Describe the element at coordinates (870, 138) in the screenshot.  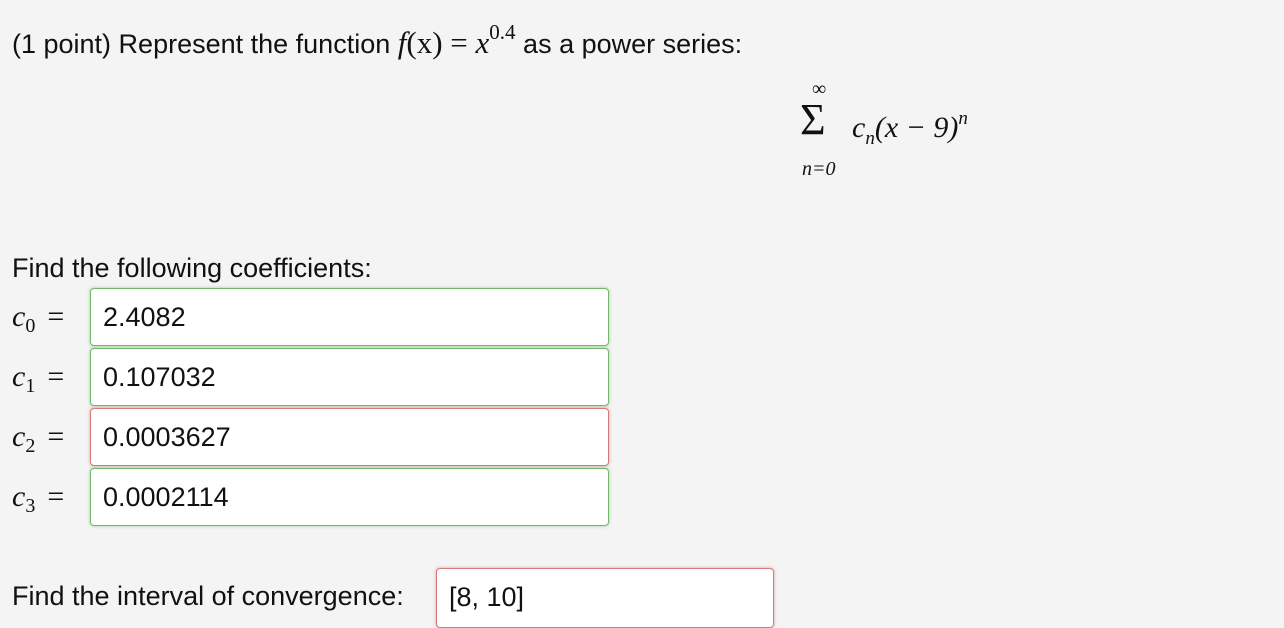
I see `series-coef-index: n` at that location.